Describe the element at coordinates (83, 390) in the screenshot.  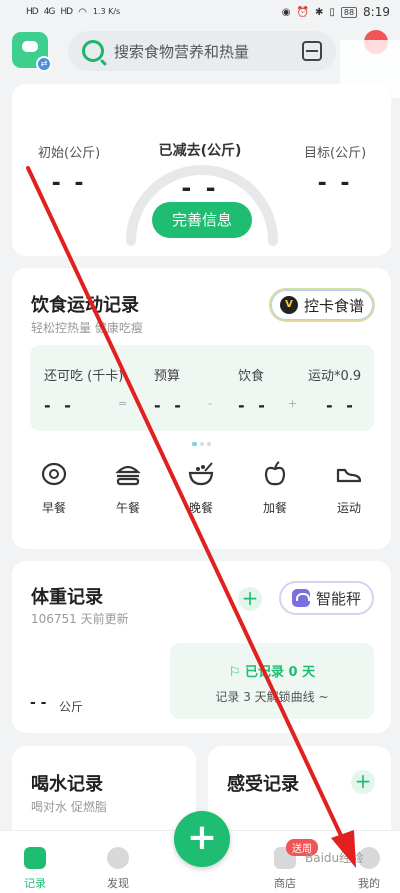
I see `remaining-calories: 还可吃 (千卡) - -` at that location.